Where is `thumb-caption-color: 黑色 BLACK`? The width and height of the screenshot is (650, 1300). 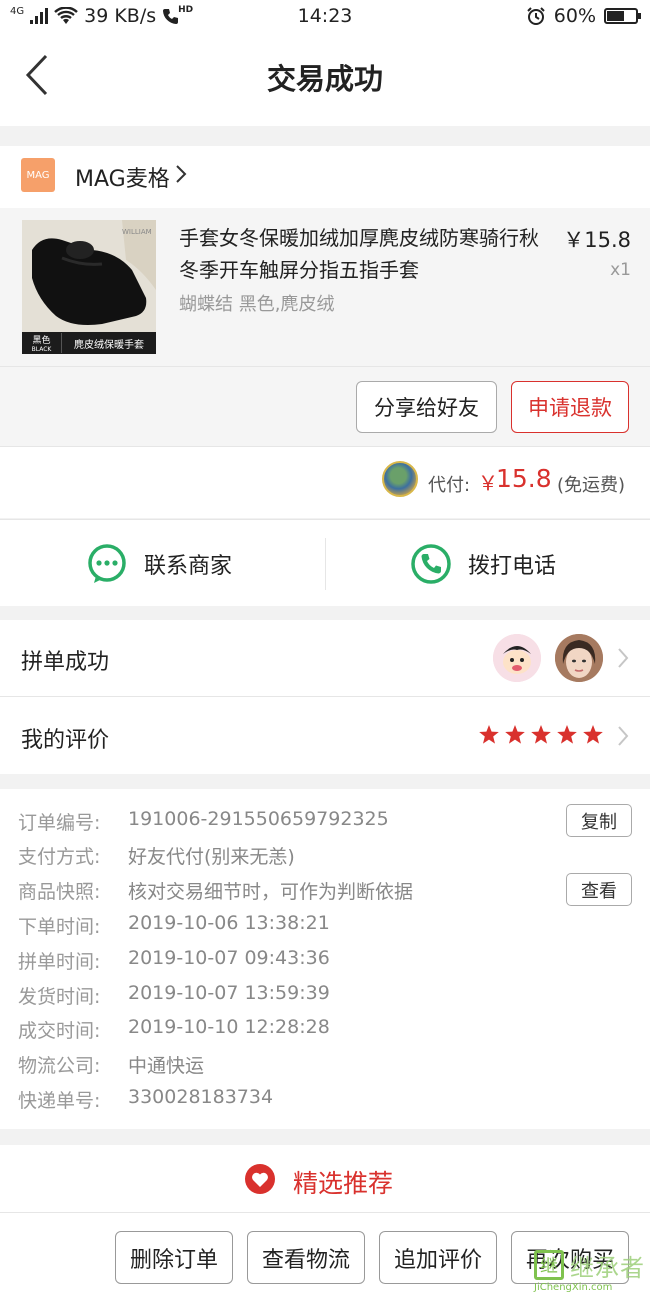 thumb-caption-color: 黑色 BLACK is located at coordinates (42, 343).